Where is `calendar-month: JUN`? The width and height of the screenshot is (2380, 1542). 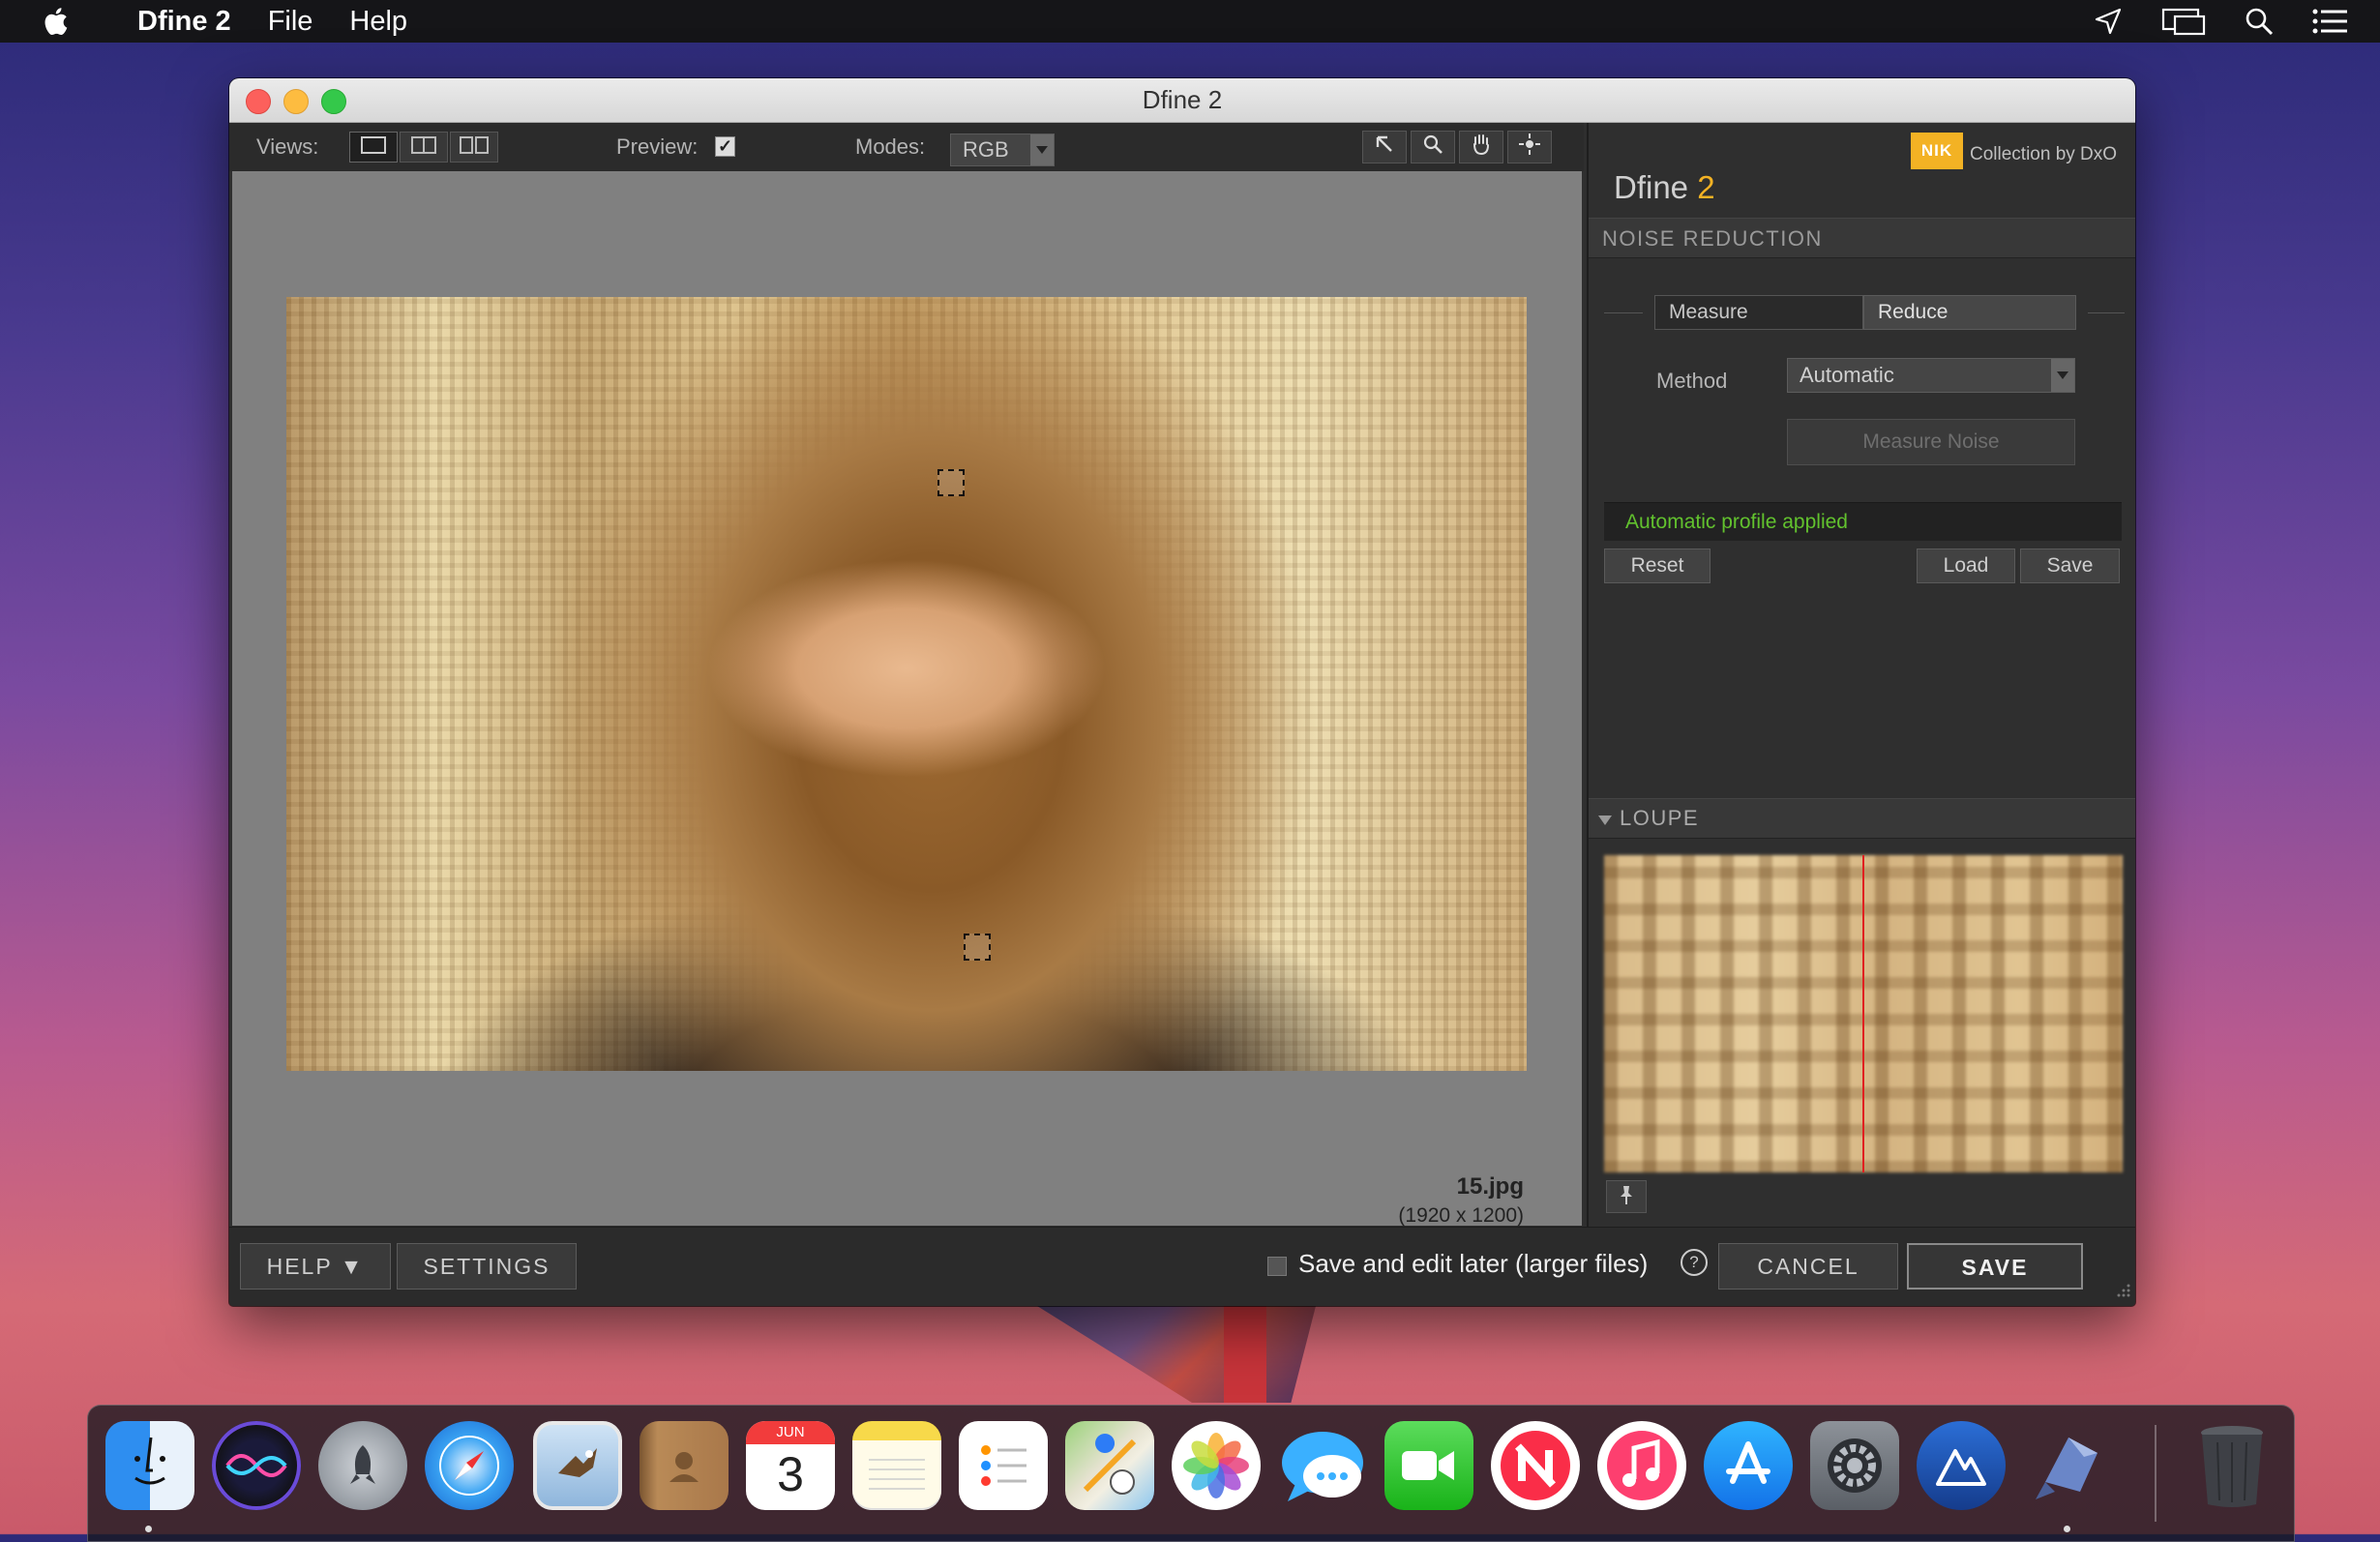 calendar-month: JUN is located at coordinates (791, 1432).